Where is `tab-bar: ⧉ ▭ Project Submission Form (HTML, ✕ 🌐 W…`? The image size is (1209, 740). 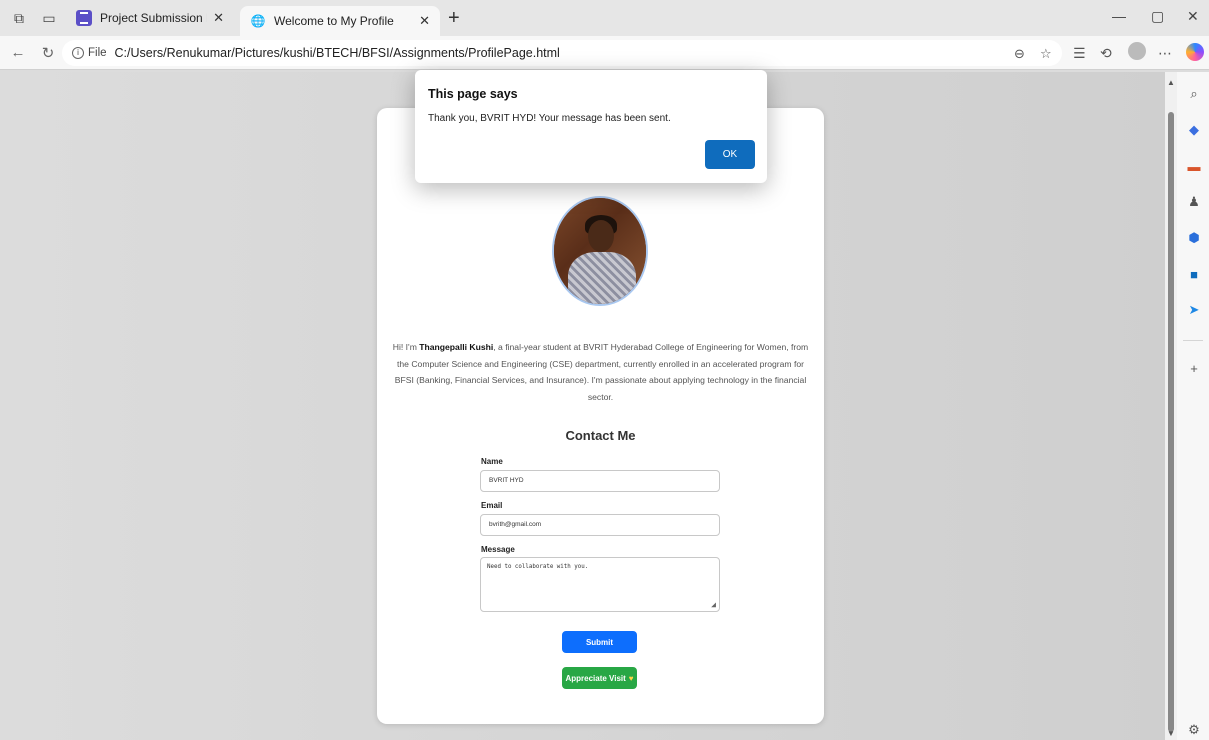
tab-bar: ⧉ ▭ Project Submission Form (HTML, ✕ 🌐 W… is located at coordinates (604, 18).